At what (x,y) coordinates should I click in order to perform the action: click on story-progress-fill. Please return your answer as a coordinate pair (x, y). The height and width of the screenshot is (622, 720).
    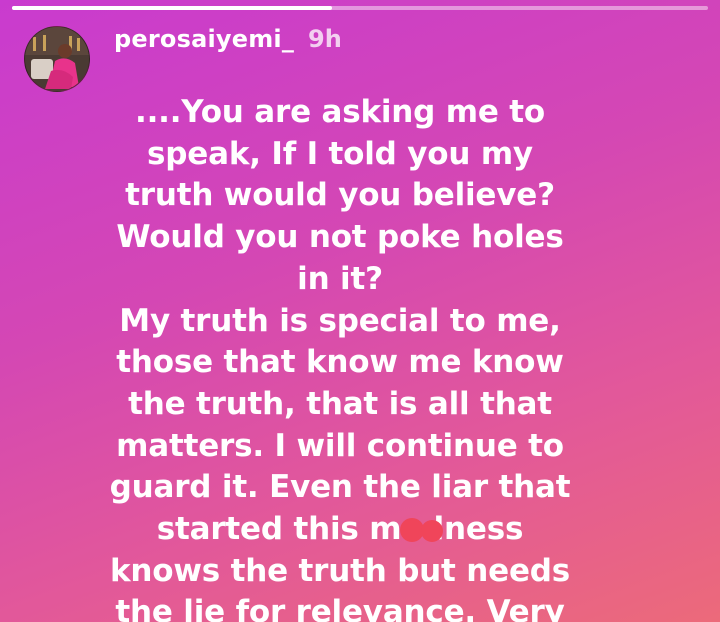
    Looking at the image, I should click on (172, 8).